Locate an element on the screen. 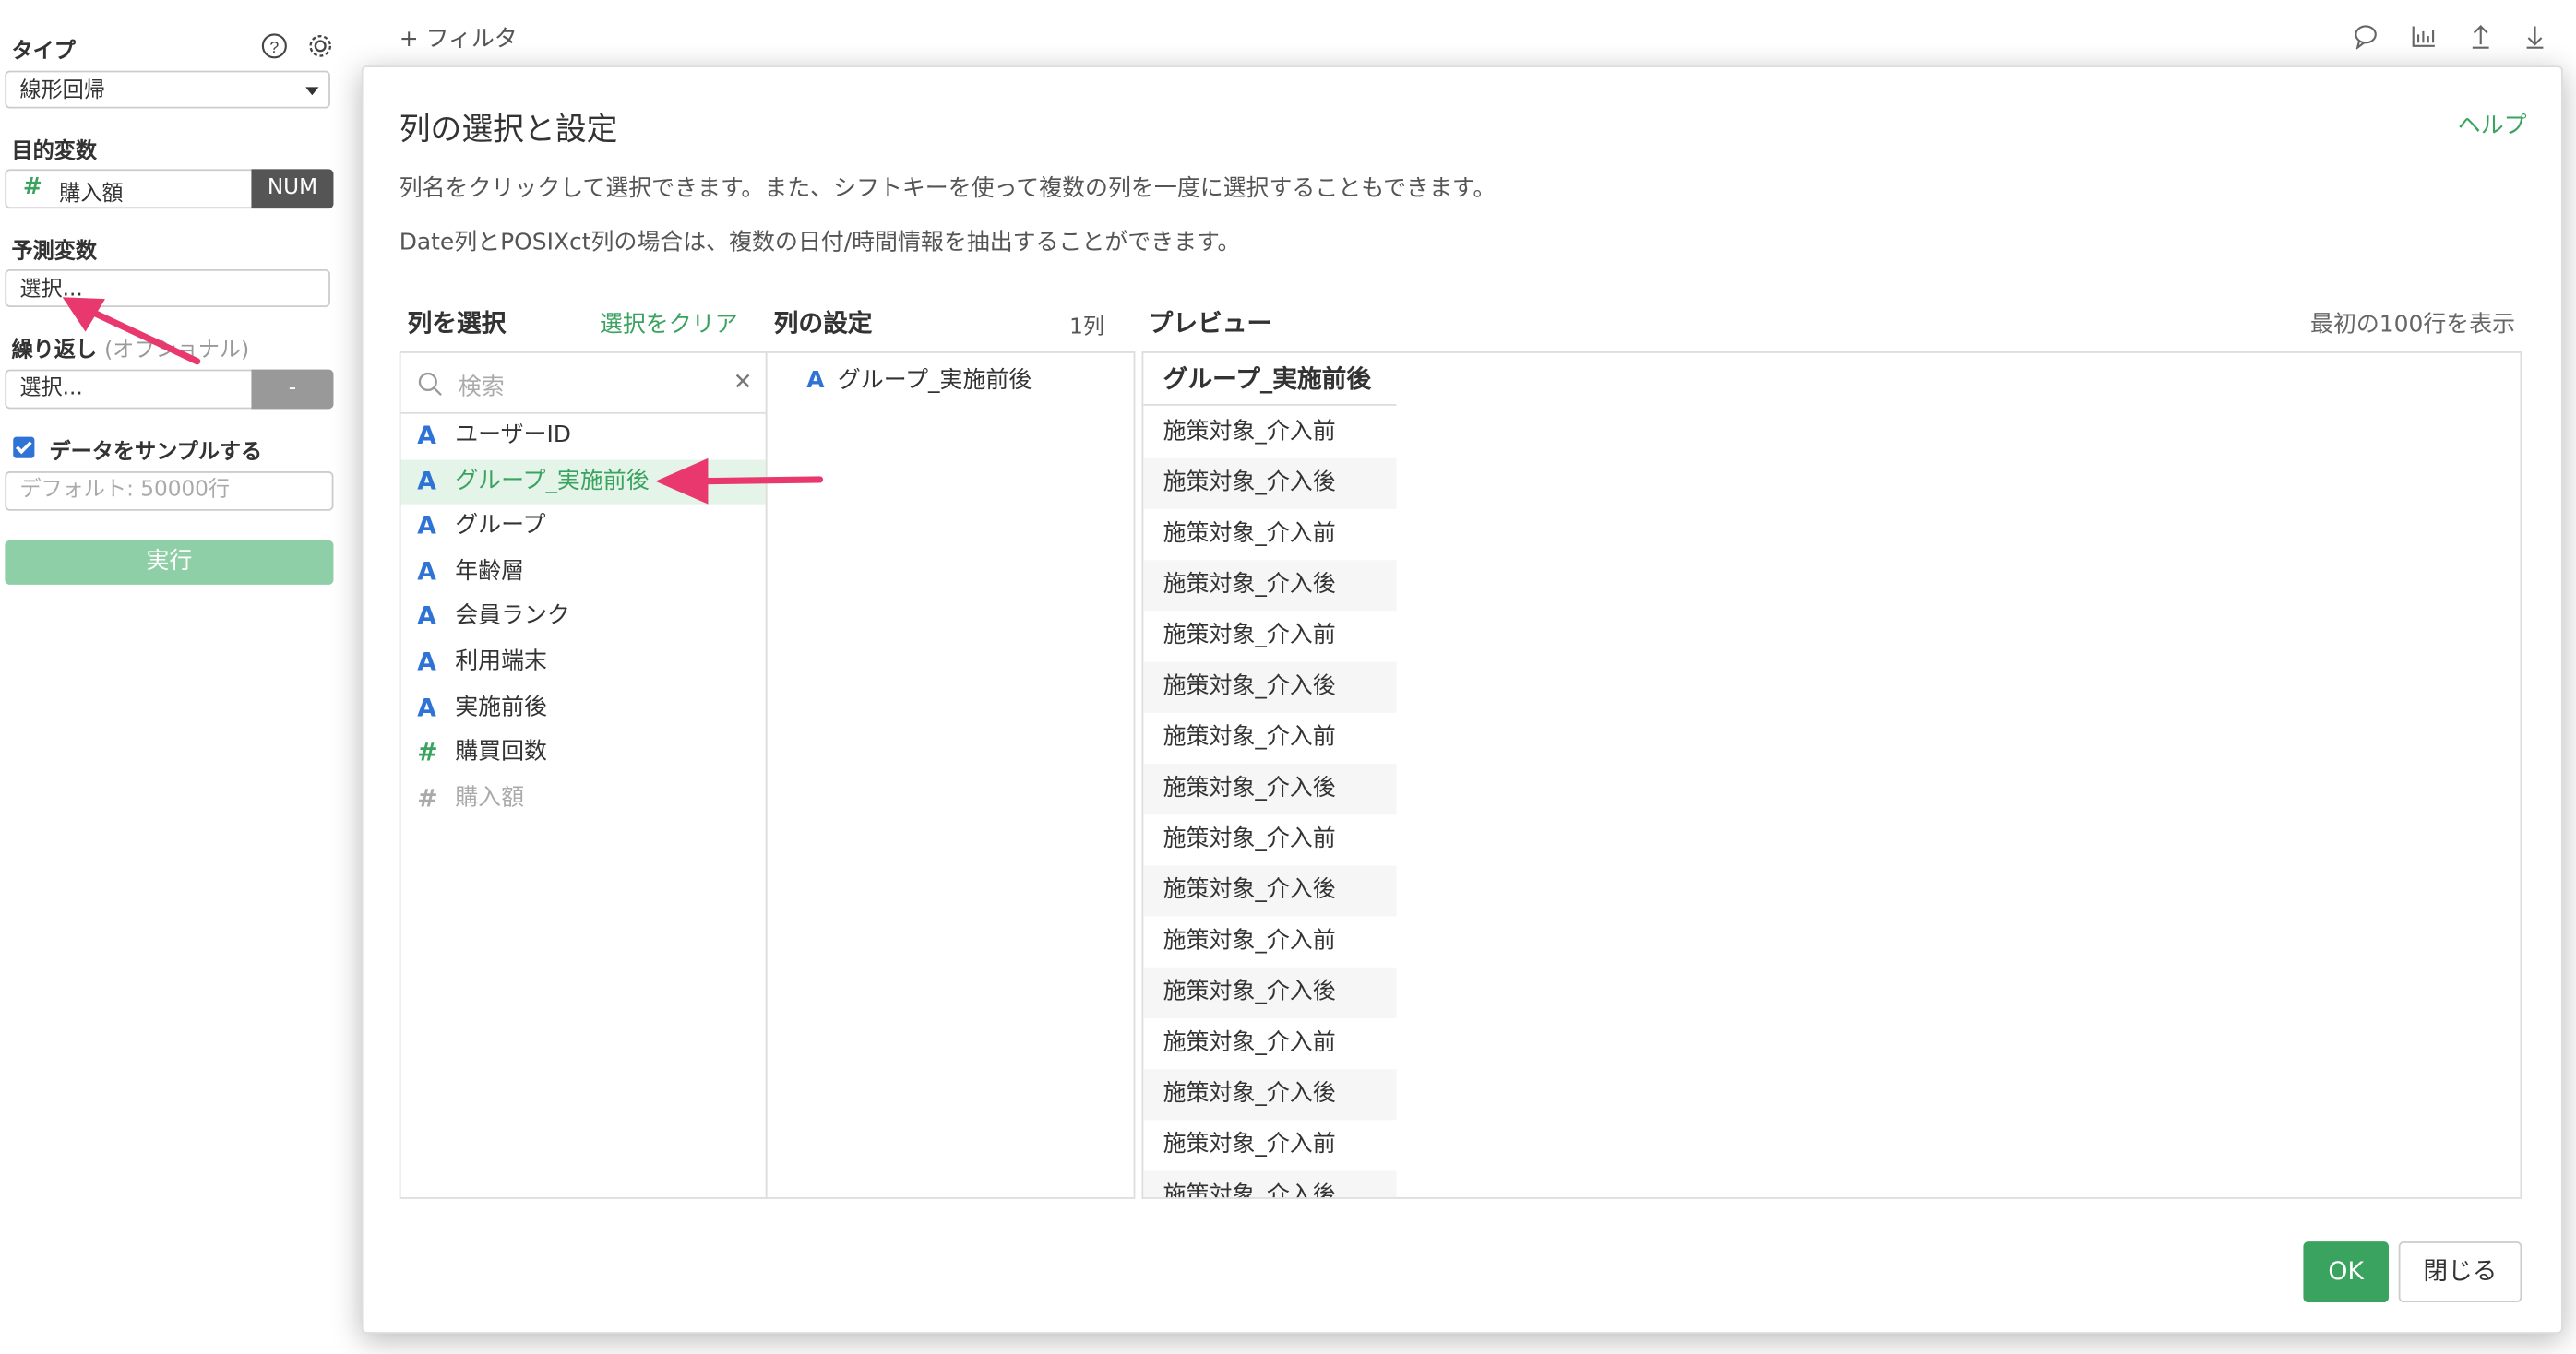 This screenshot has height=1354, width=2576. column-list-item: A 利用端末 is located at coordinates (582, 662).